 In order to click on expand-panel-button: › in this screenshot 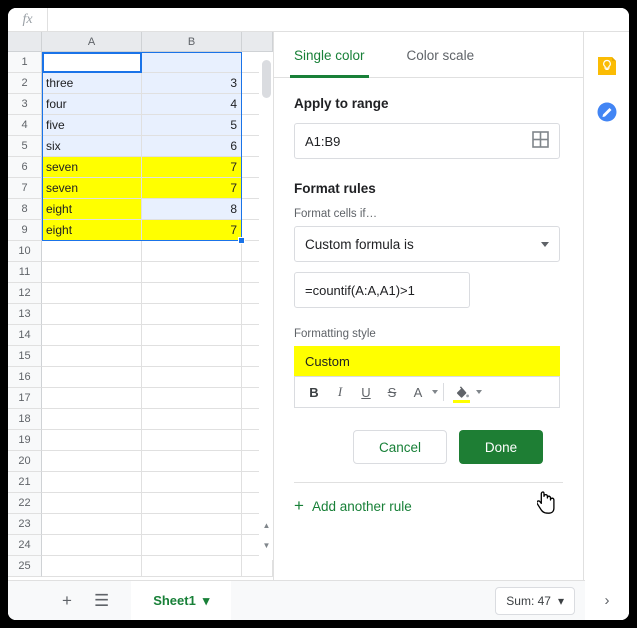, I will do `click(607, 600)`.